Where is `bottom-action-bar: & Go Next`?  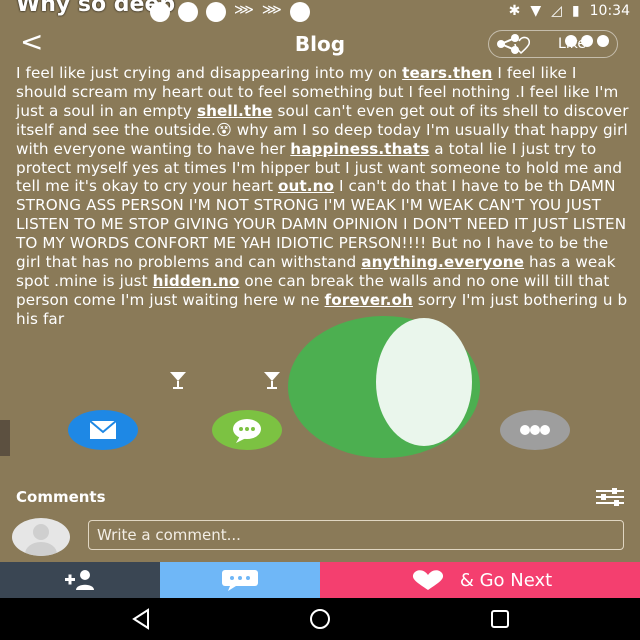 bottom-action-bar: & Go Next is located at coordinates (320, 580).